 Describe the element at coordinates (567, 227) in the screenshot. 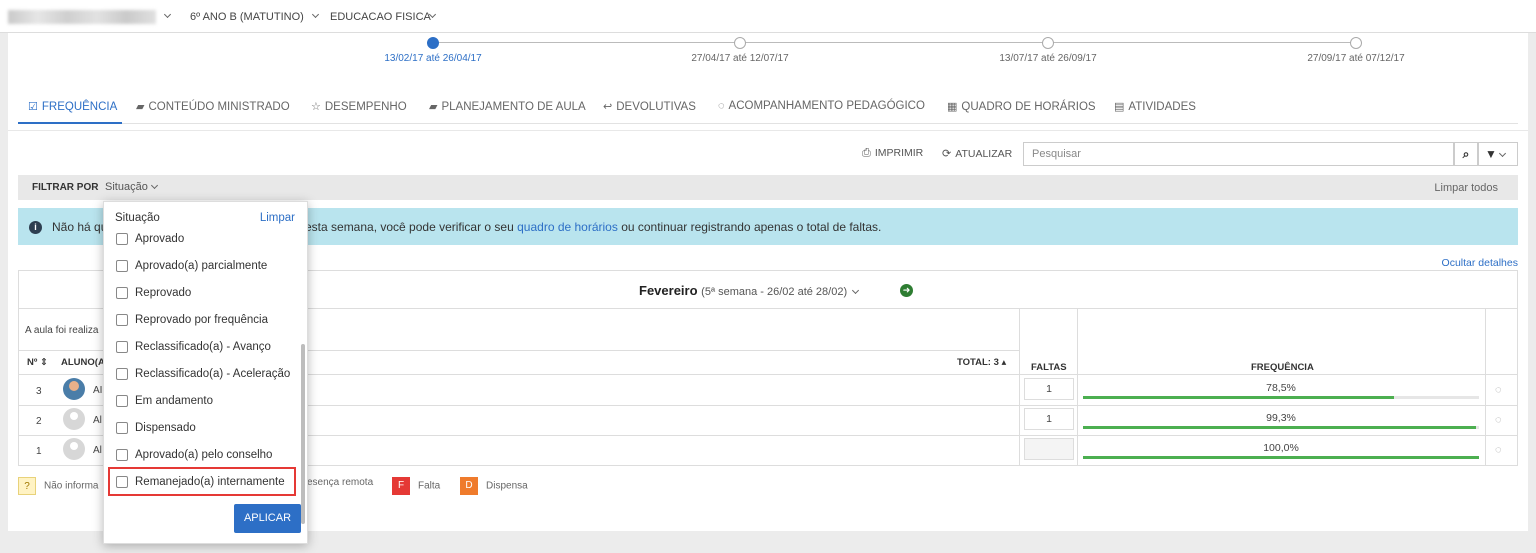

I see `schedule-link: quadro de horários` at that location.